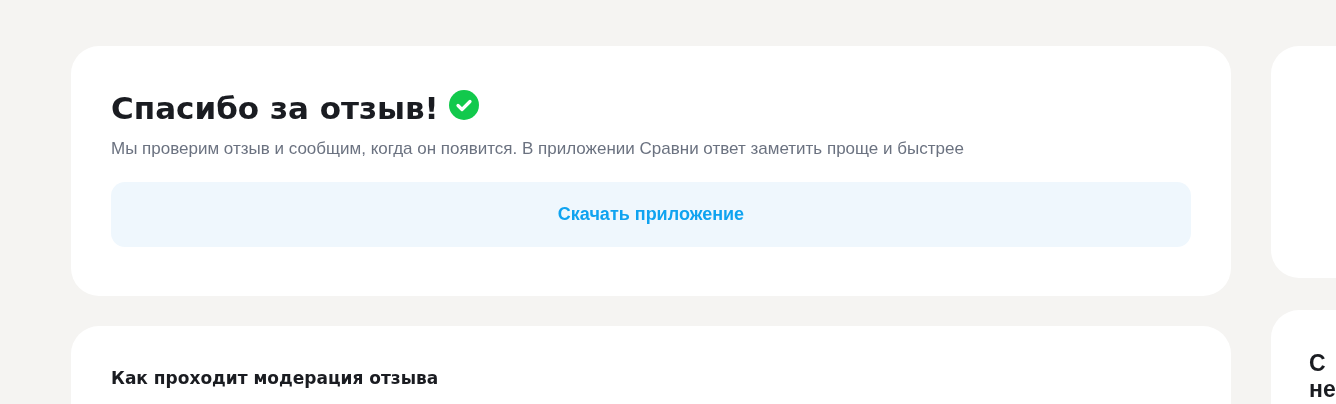 This screenshot has height=404, width=1336. I want to click on success-title: Спасибо за отзыв!, so click(275, 108).